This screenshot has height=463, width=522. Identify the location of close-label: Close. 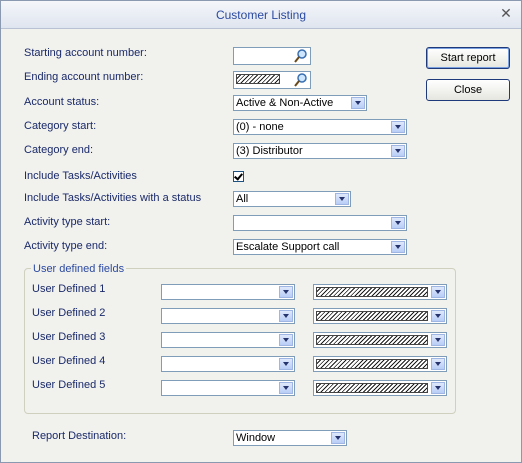
(468, 90).